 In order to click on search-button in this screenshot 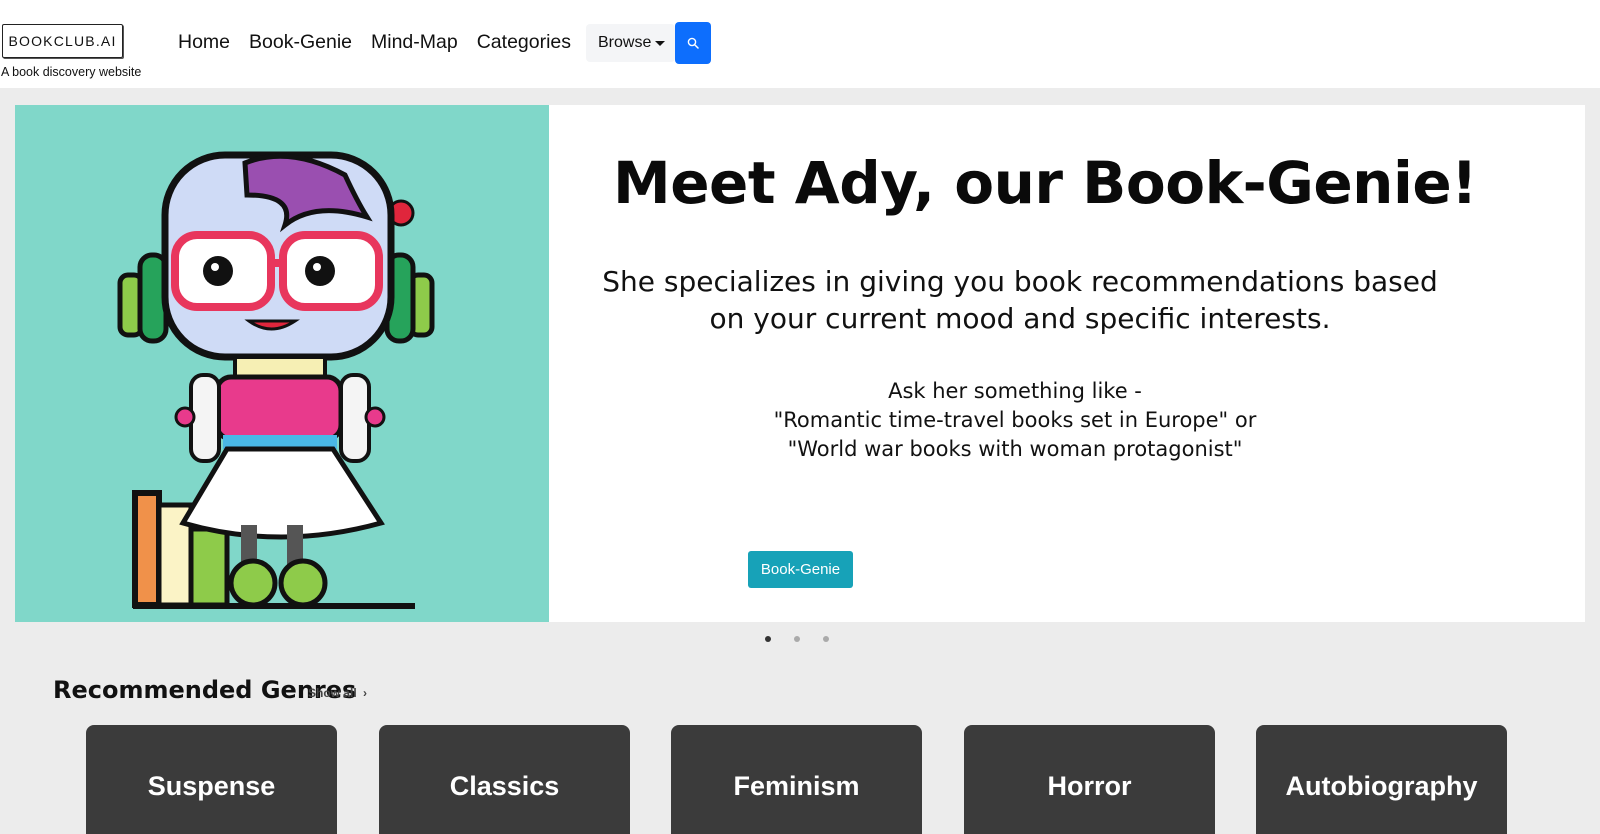, I will do `click(693, 43)`.